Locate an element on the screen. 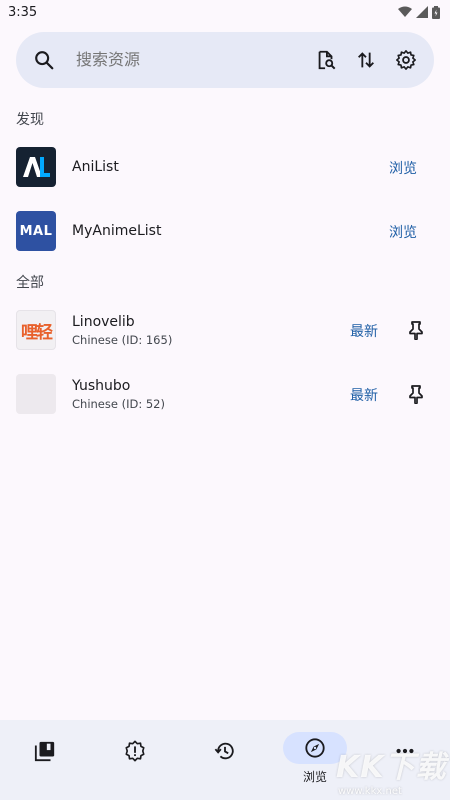 The image size is (450, 800). search-actions is located at coordinates (370, 60).